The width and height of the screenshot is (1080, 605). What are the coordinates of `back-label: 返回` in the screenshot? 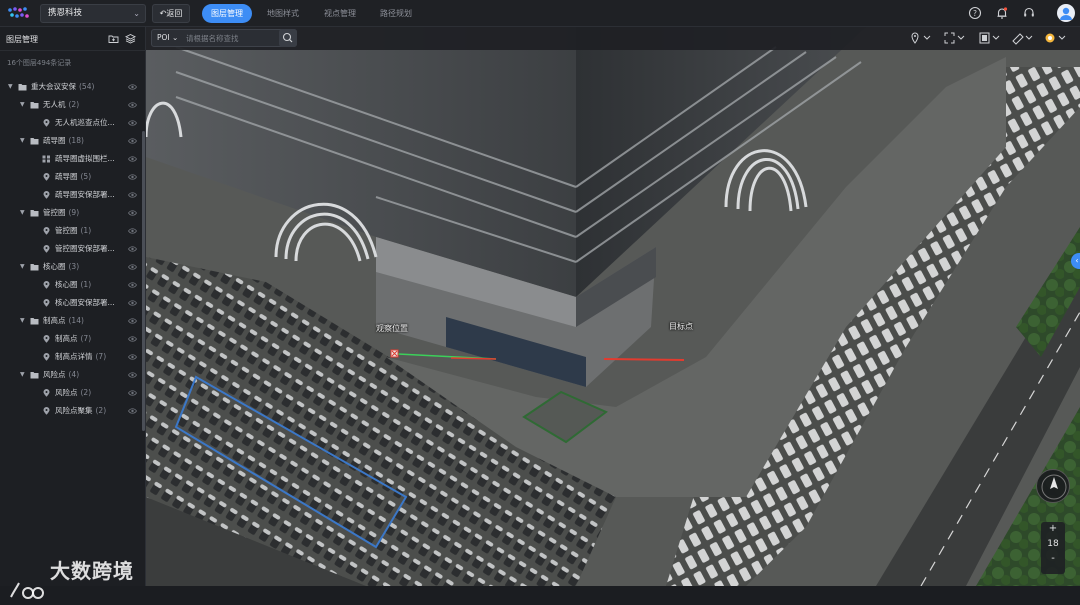 It's located at (174, 13).